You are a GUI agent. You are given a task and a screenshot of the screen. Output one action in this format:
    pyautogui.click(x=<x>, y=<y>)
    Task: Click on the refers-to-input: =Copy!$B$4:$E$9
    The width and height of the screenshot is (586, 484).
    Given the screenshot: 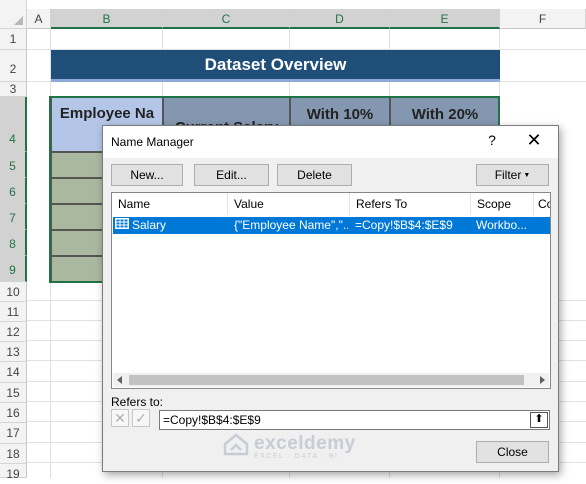 What is the action you would take?
    pyautogui.click(x=354, y=420)
    